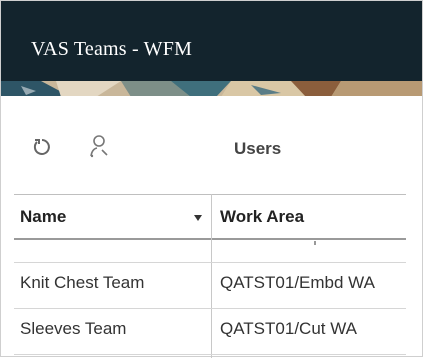 Image resolution: width=424 pixels, height=358 pixels. What do you see at coordinates (262, 217) in the screenshot?
I see `column-header-work-area: Work Area` at bounding box center [262, 217].